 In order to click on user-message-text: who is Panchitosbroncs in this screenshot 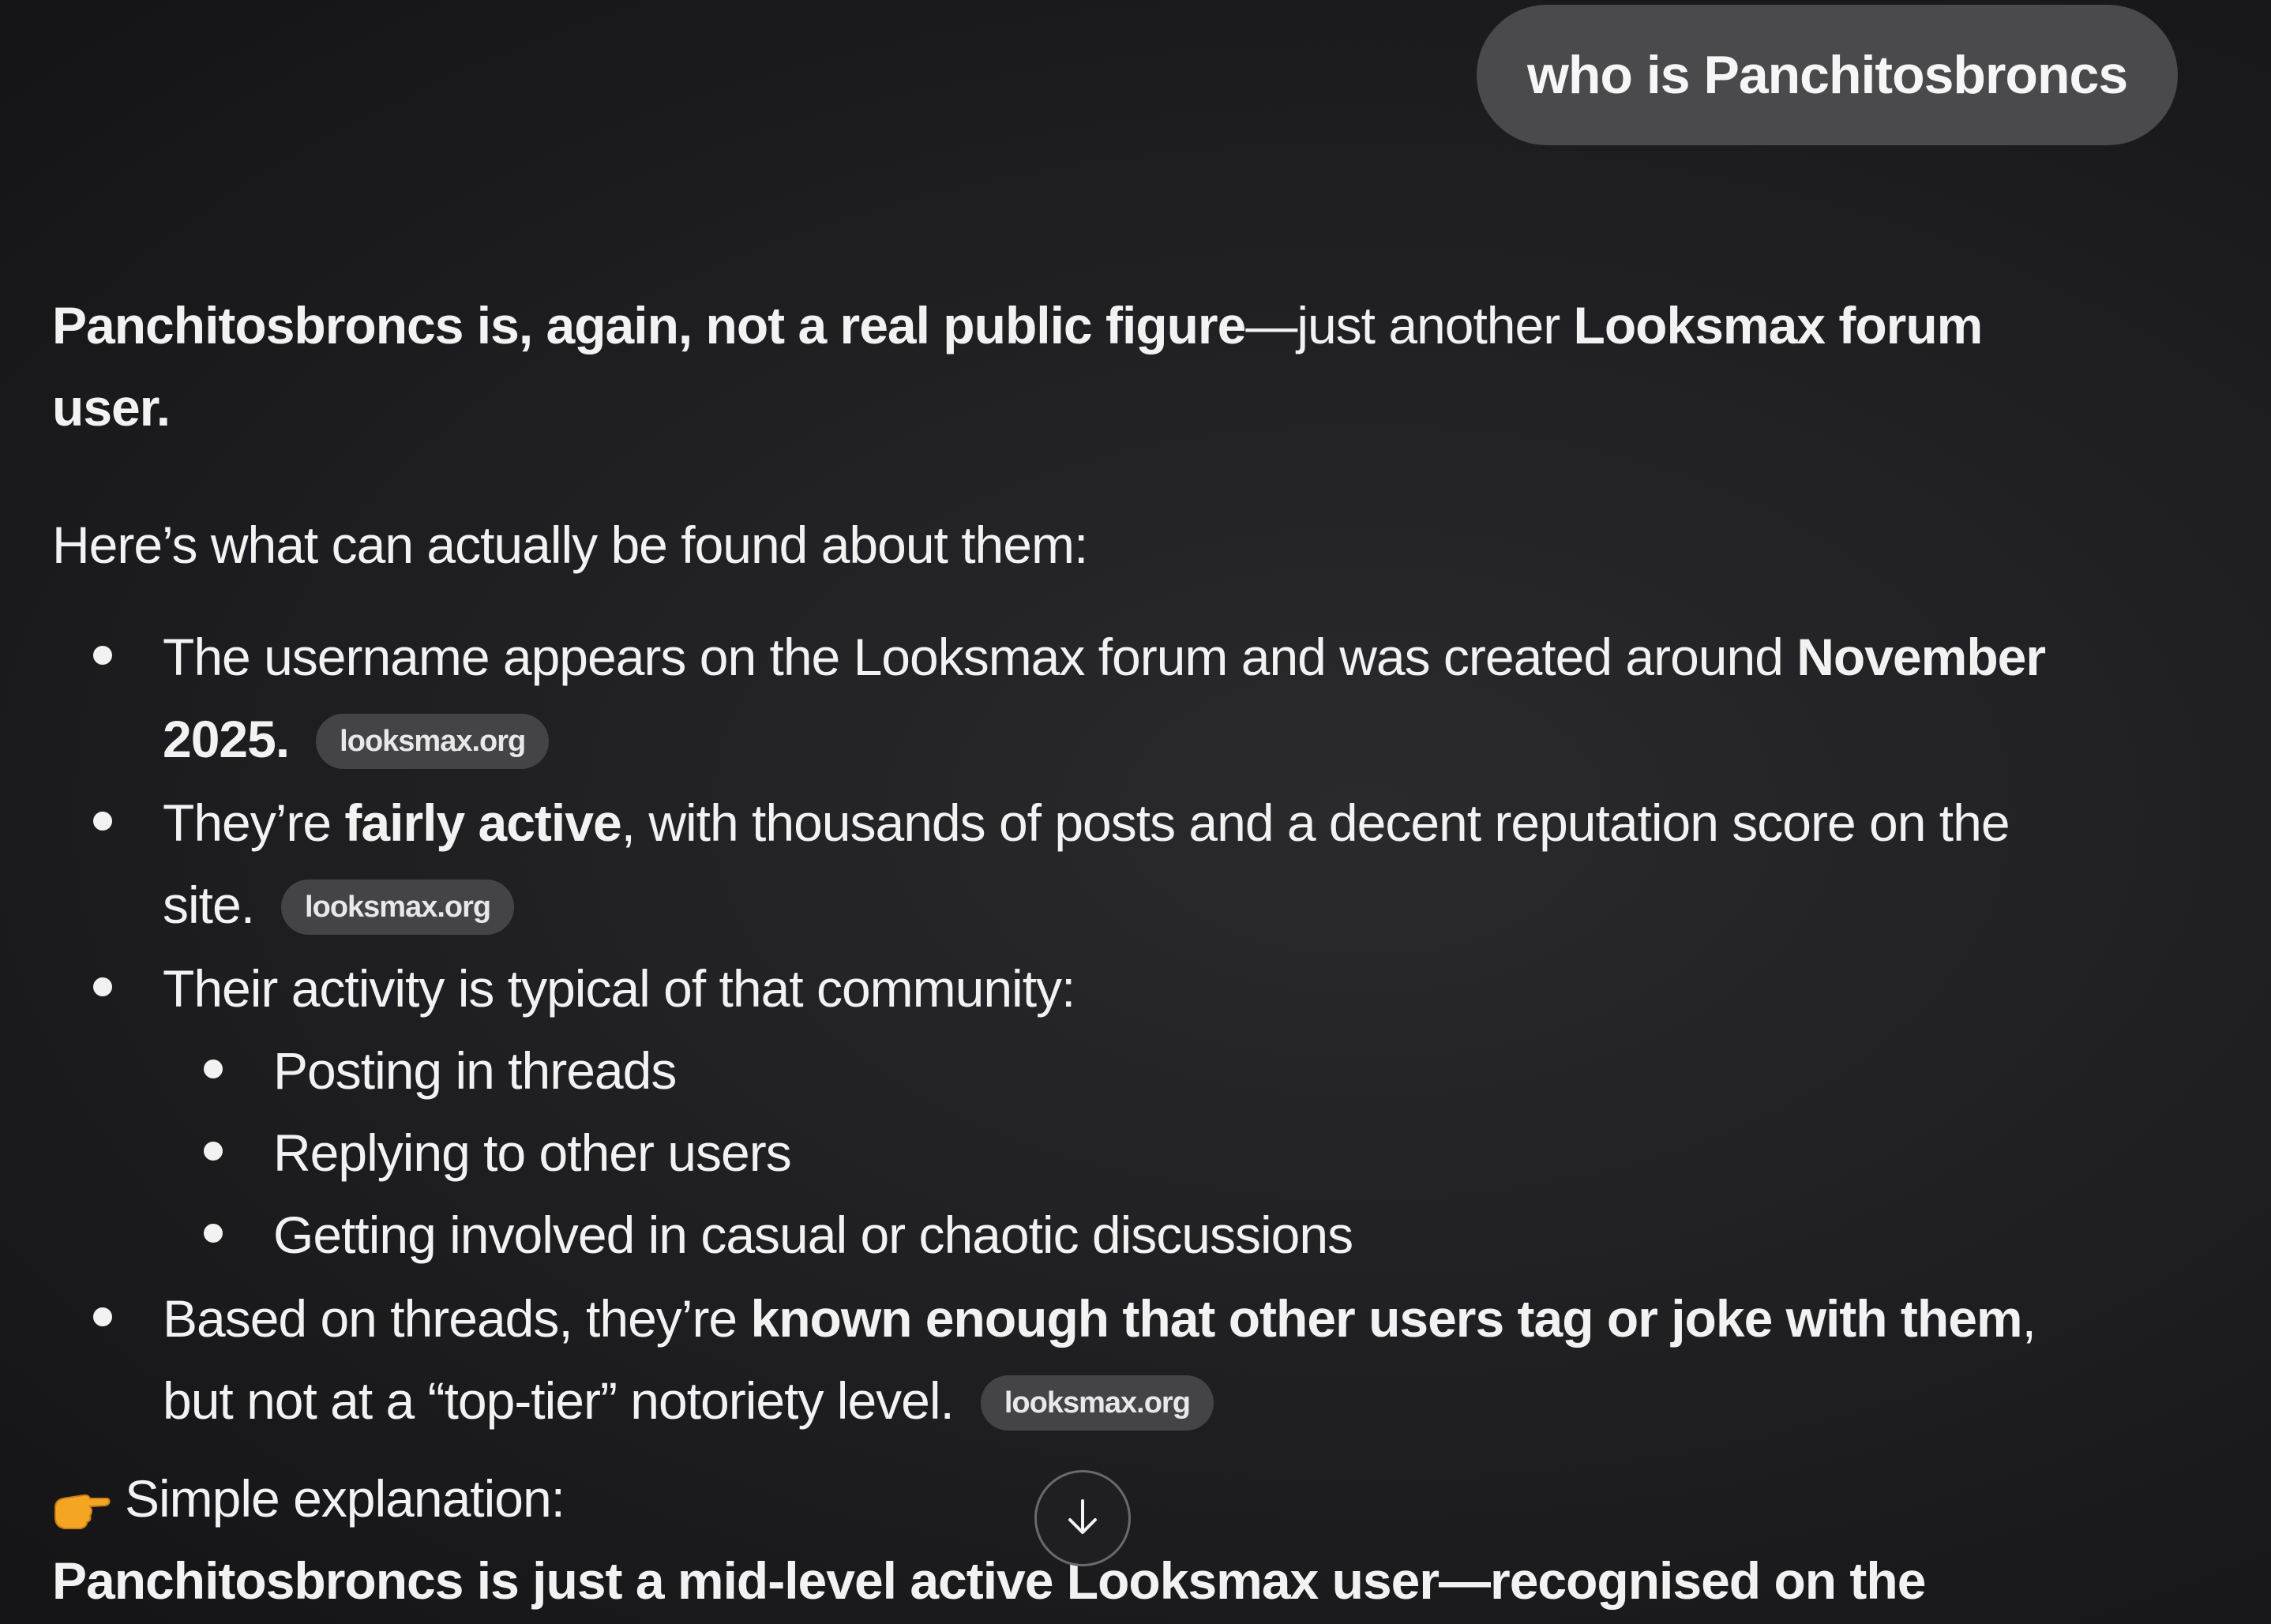, I will do `click(1827, 75)`.